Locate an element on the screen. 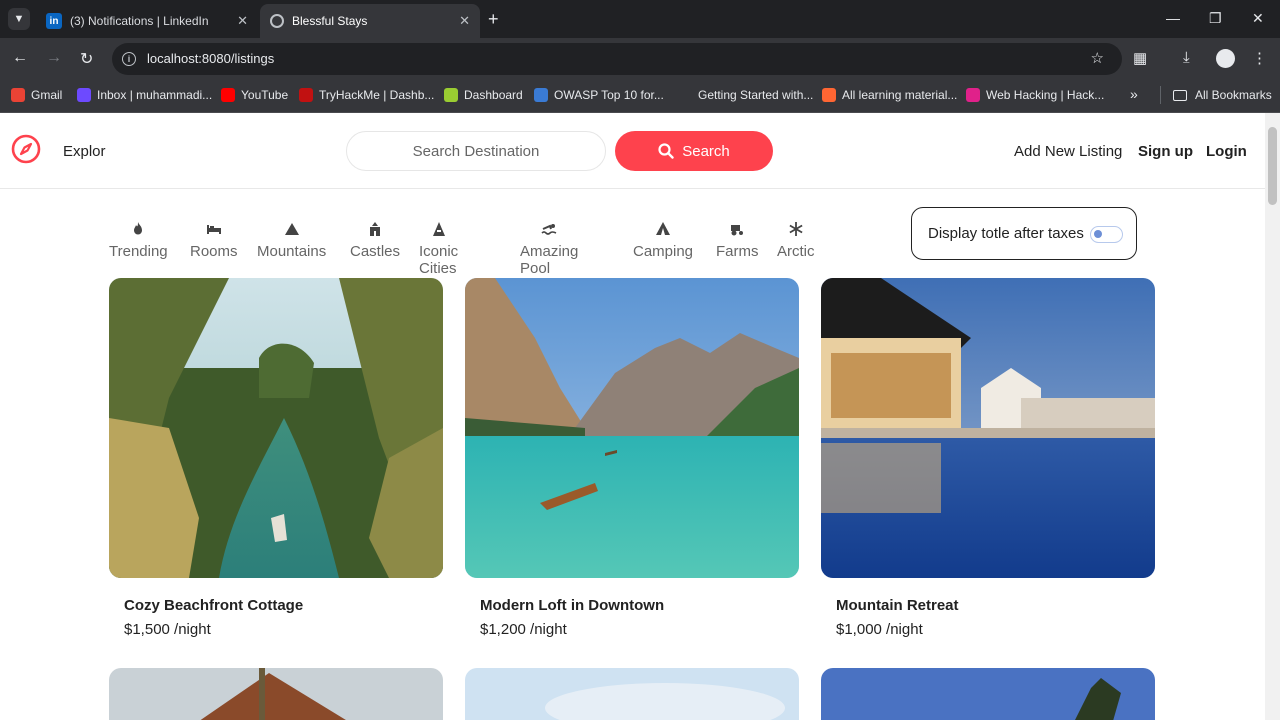  login-link: Login is located at coordinates (1226, 151).